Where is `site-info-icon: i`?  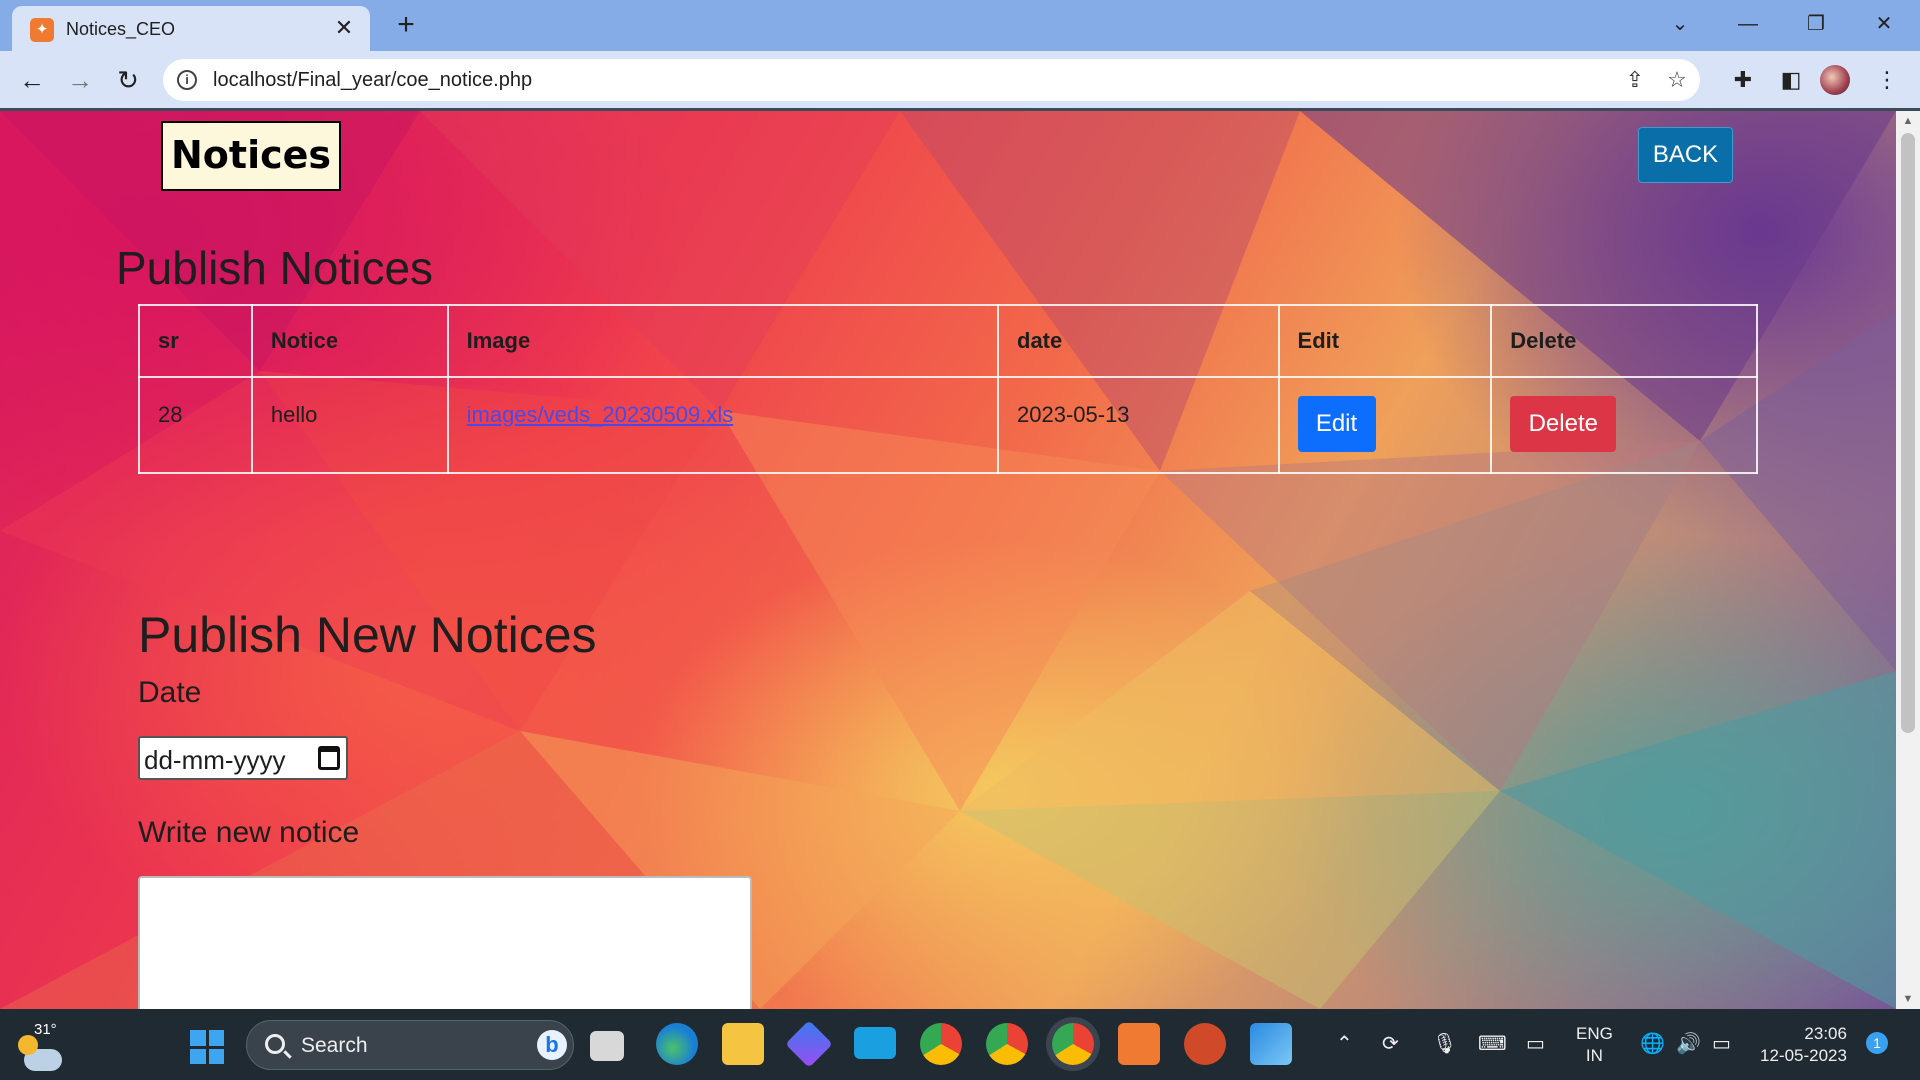 site-info-icon: i is located at coordinates (187, 80).